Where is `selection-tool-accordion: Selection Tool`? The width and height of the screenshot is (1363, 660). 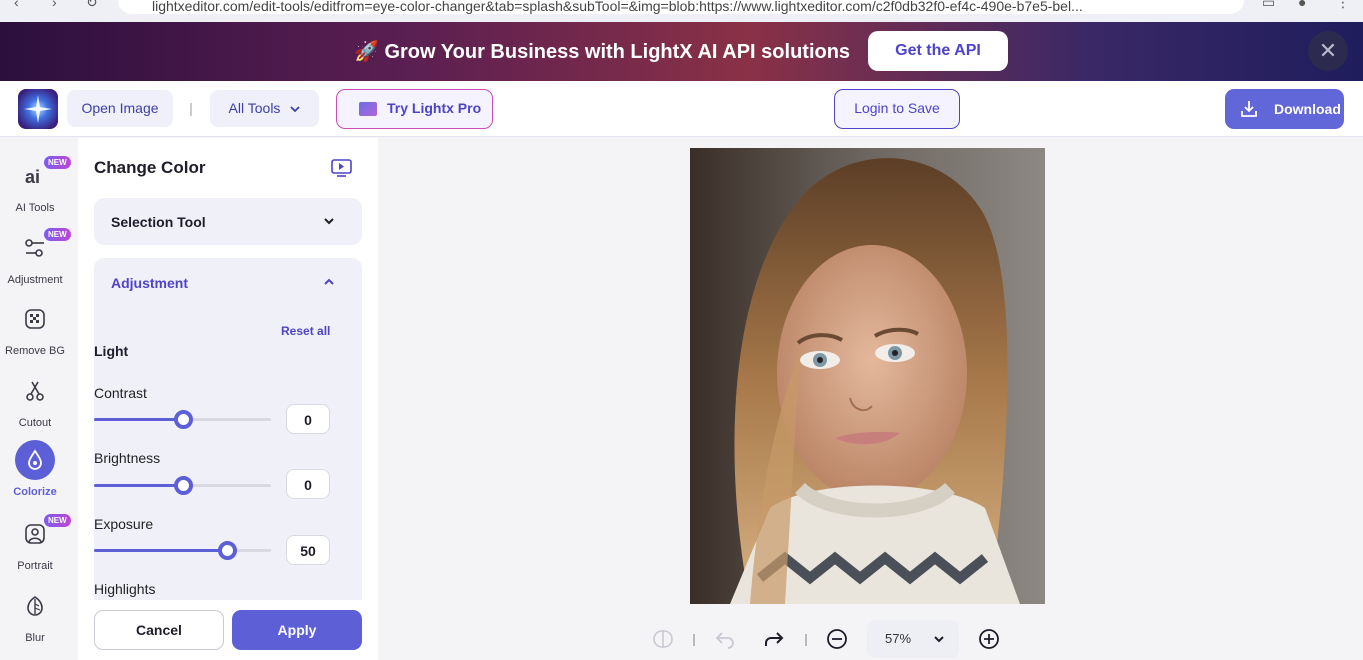
selection-tool-accordion: Selection Tool is located at coordinates (228, 221).